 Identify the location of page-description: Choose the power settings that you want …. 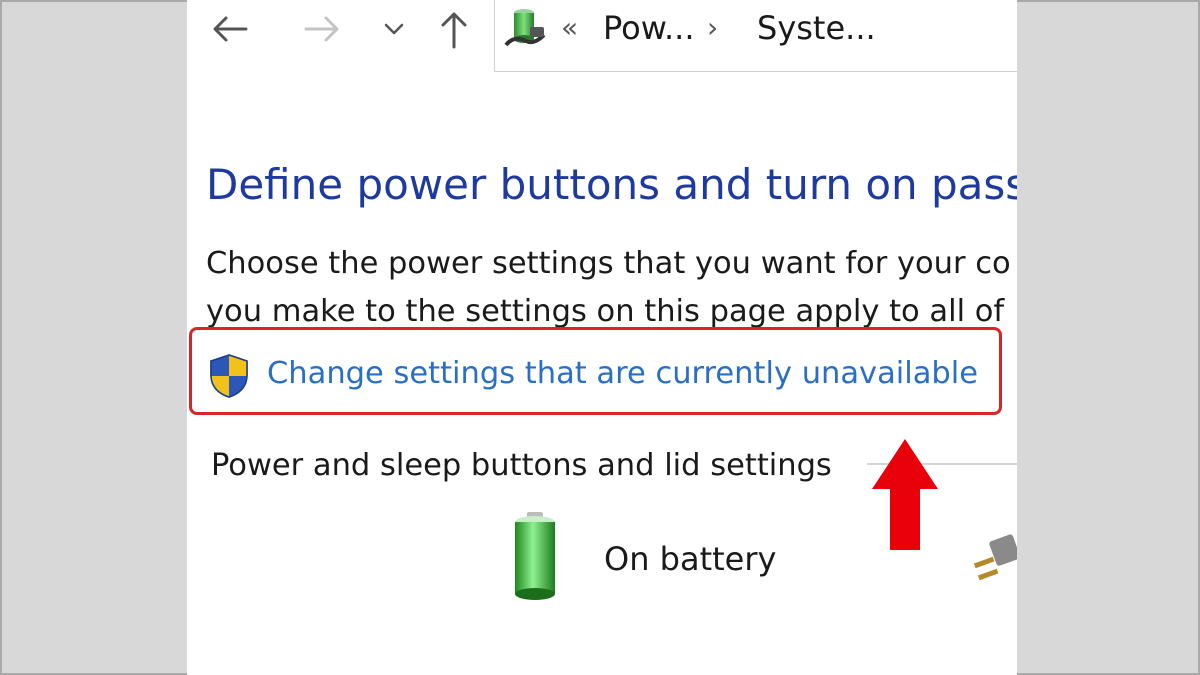
(608, 288).